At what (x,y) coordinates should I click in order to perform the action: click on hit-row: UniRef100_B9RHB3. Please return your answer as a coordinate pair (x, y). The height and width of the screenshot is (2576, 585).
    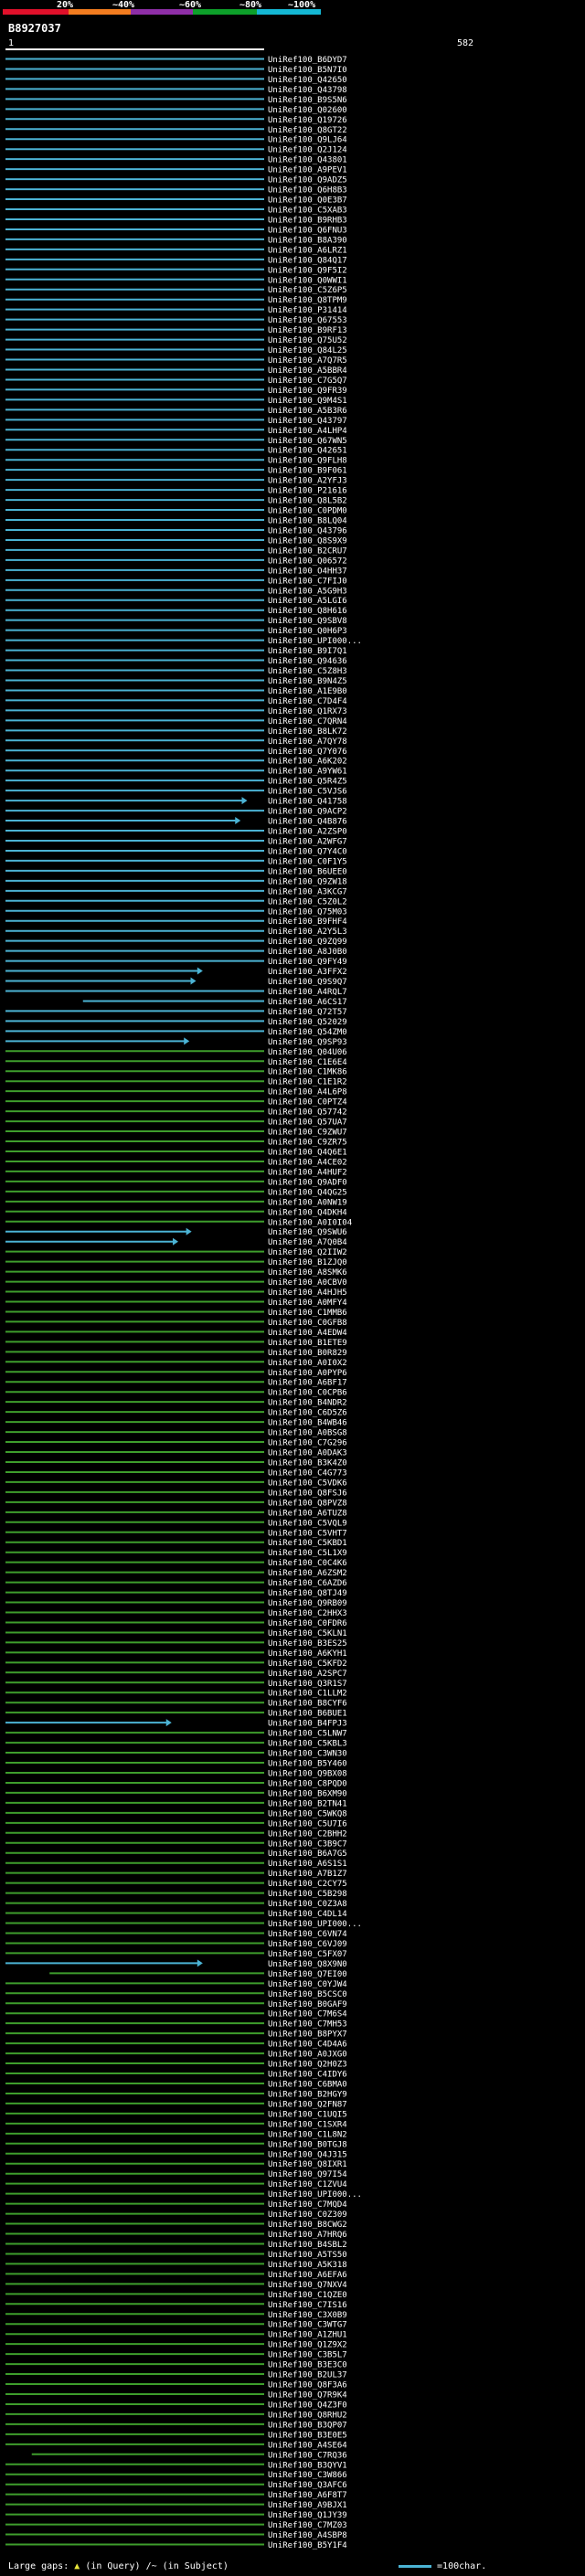
    Looking at the image, I should click on (176, 220).